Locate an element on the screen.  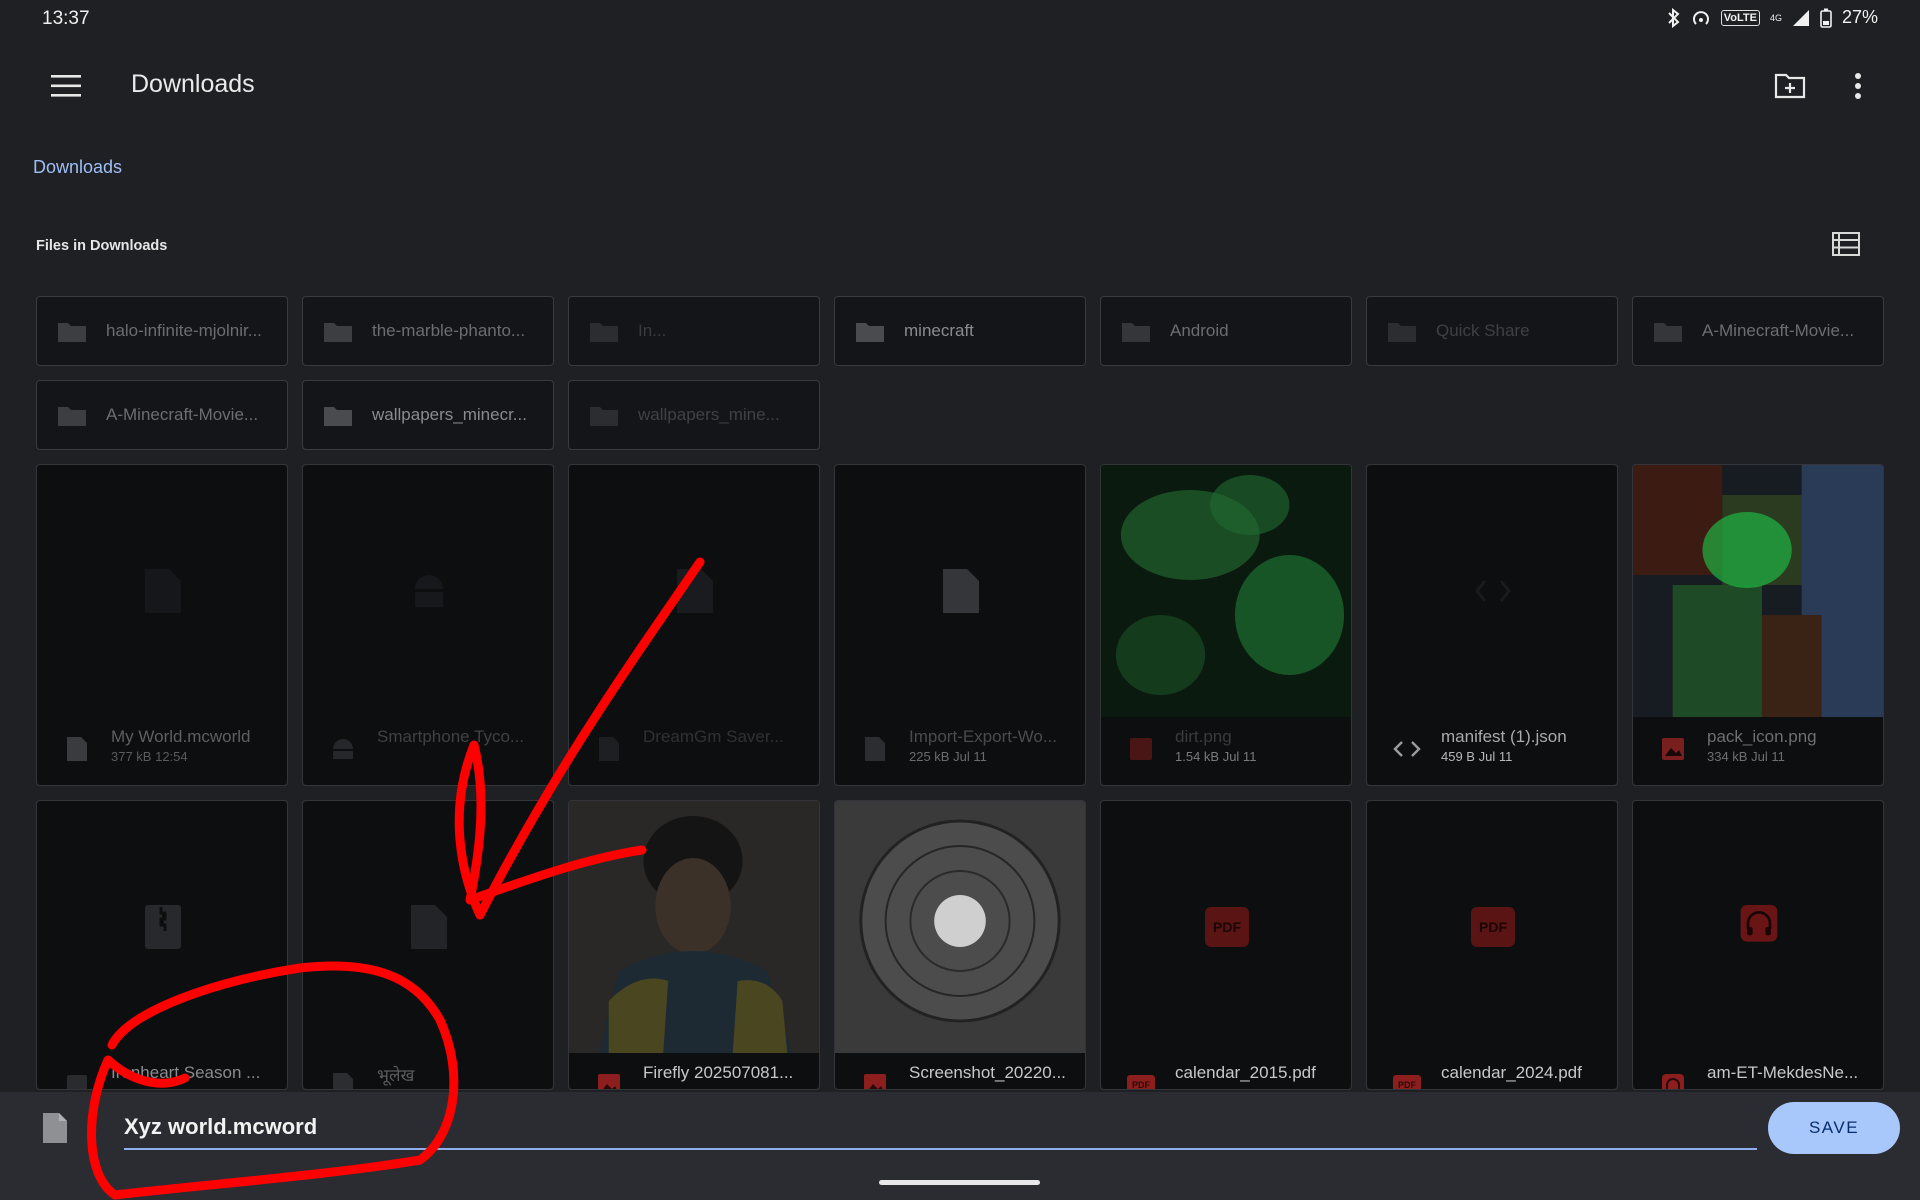
new-folder-icon is located at coordinates (1790, 86).